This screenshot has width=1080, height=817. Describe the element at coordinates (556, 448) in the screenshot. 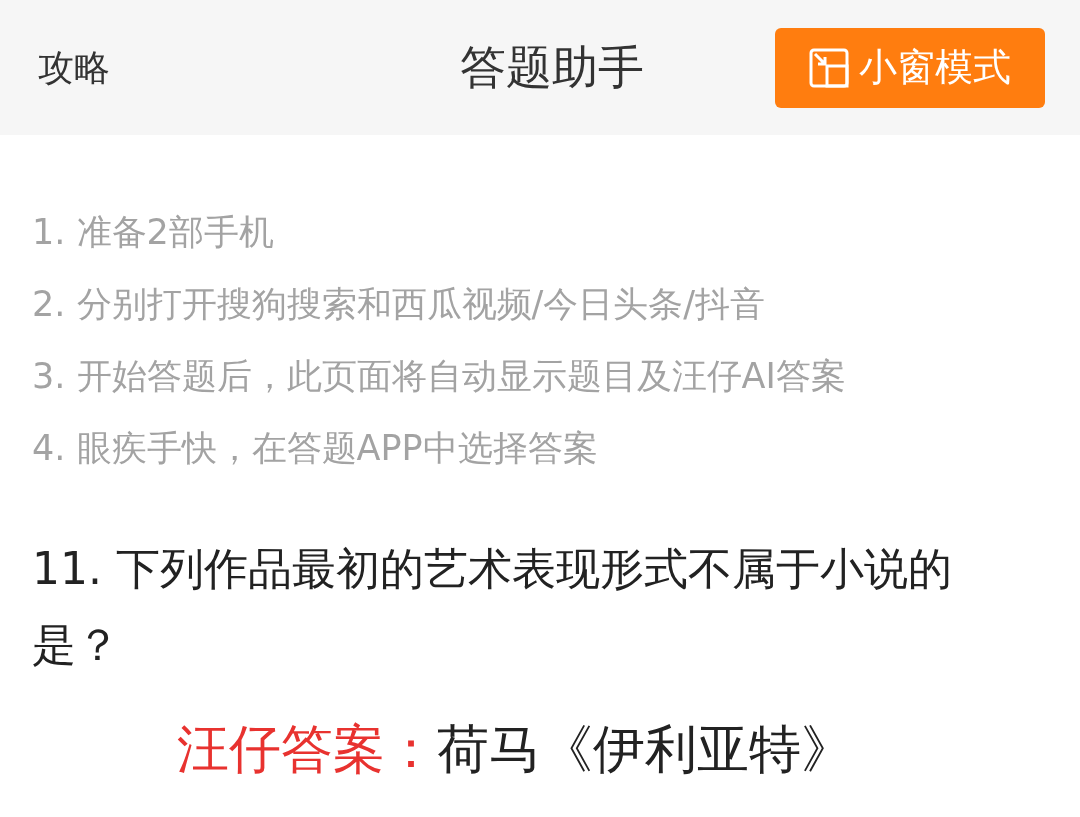

I see `instruction-step: 4. 眼疾手快，在答题APP中选择答案` at that location.